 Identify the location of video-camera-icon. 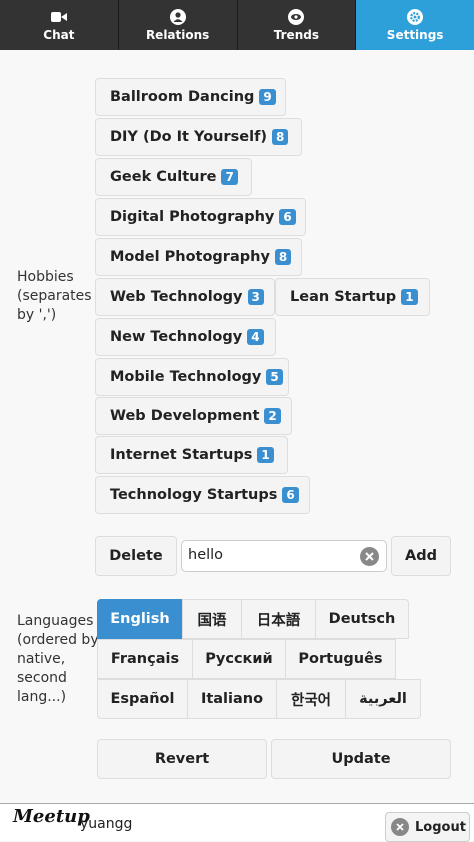
(58, 17).